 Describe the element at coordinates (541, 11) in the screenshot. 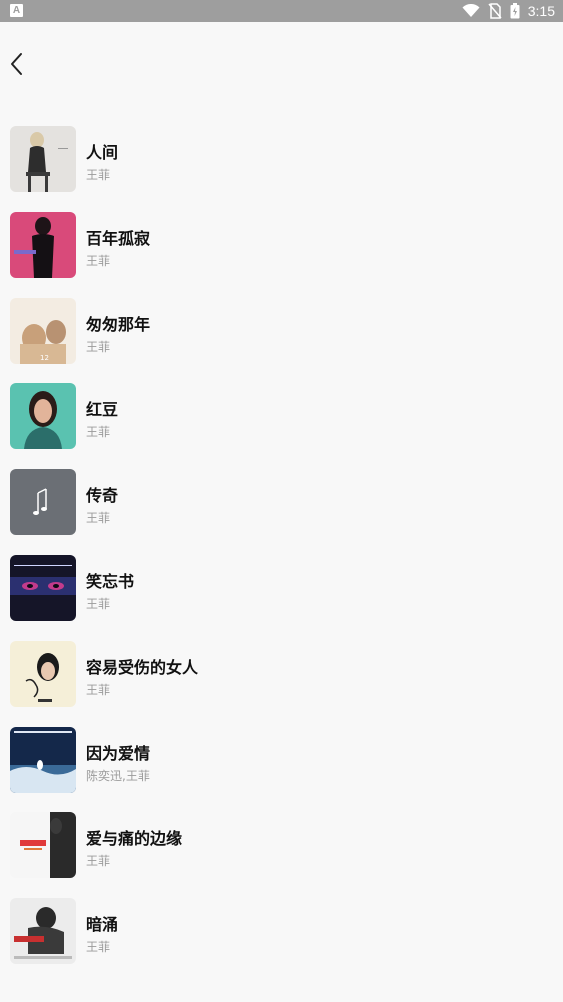

I see `status-time: 3:15` at that location.